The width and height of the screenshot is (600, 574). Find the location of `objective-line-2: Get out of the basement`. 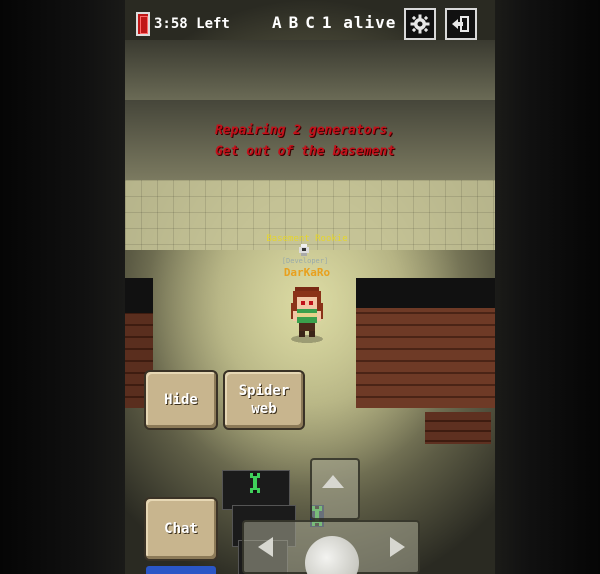

objective-line-2: Get out of the basement is located at coordinates (304, 151).